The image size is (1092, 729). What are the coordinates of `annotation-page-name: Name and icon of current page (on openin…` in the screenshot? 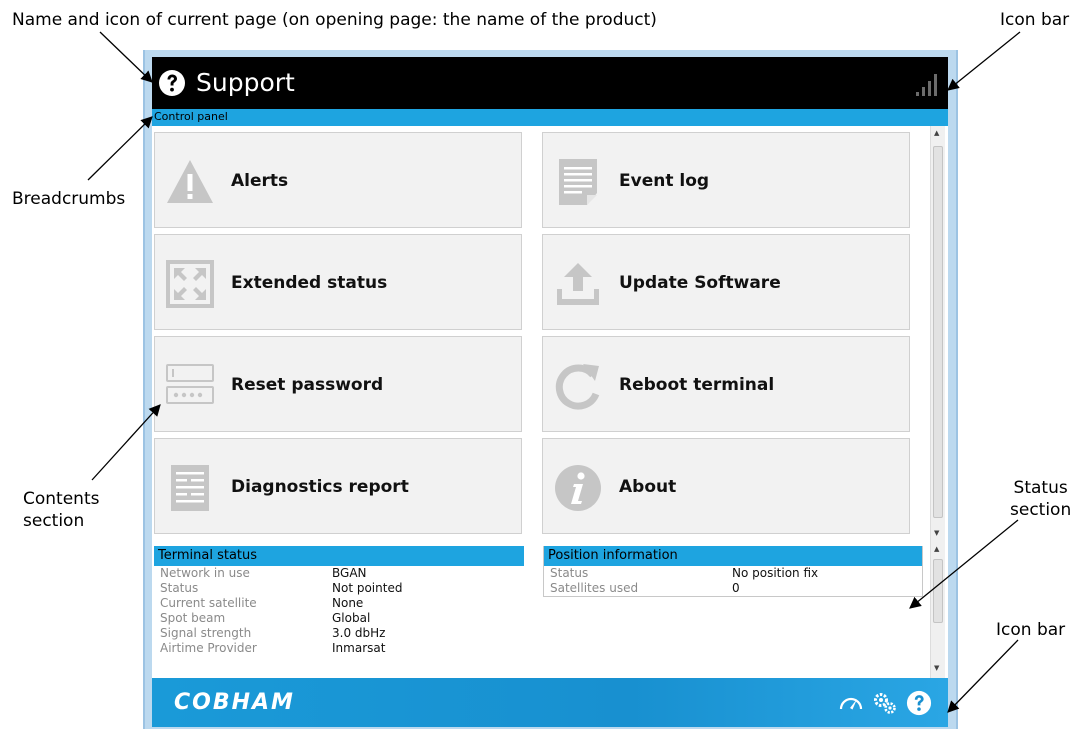 It's located at (334, 20).